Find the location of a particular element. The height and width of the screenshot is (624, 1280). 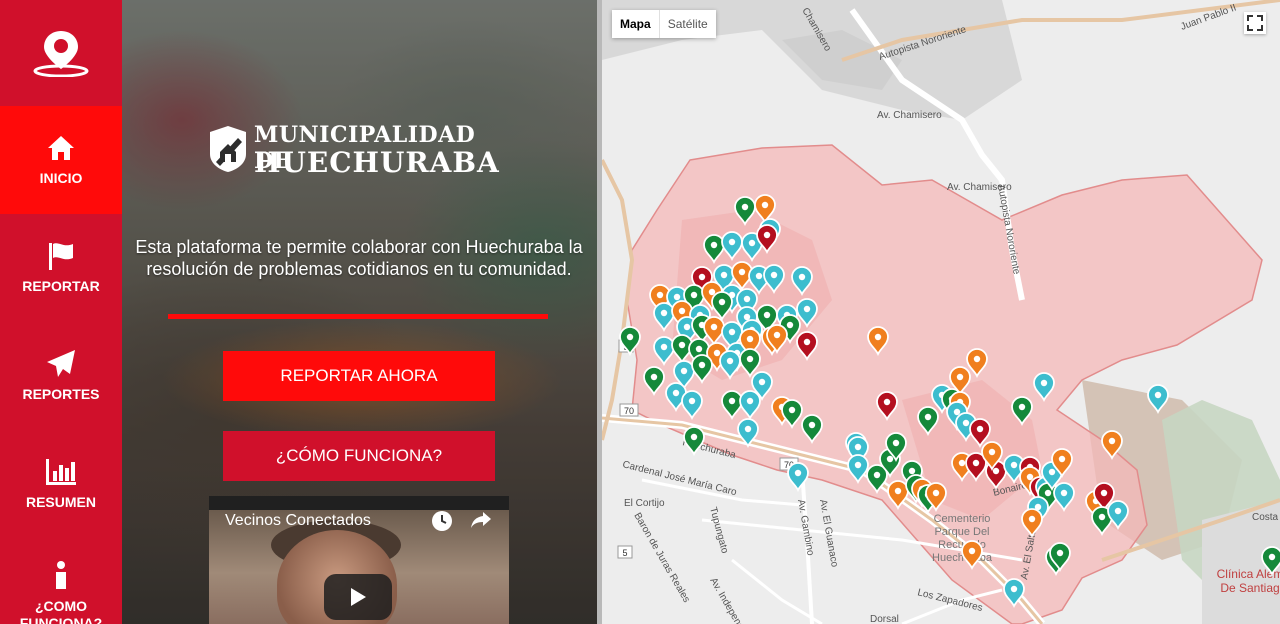

fullscreen-icon is located at coordinates (1255, 23).